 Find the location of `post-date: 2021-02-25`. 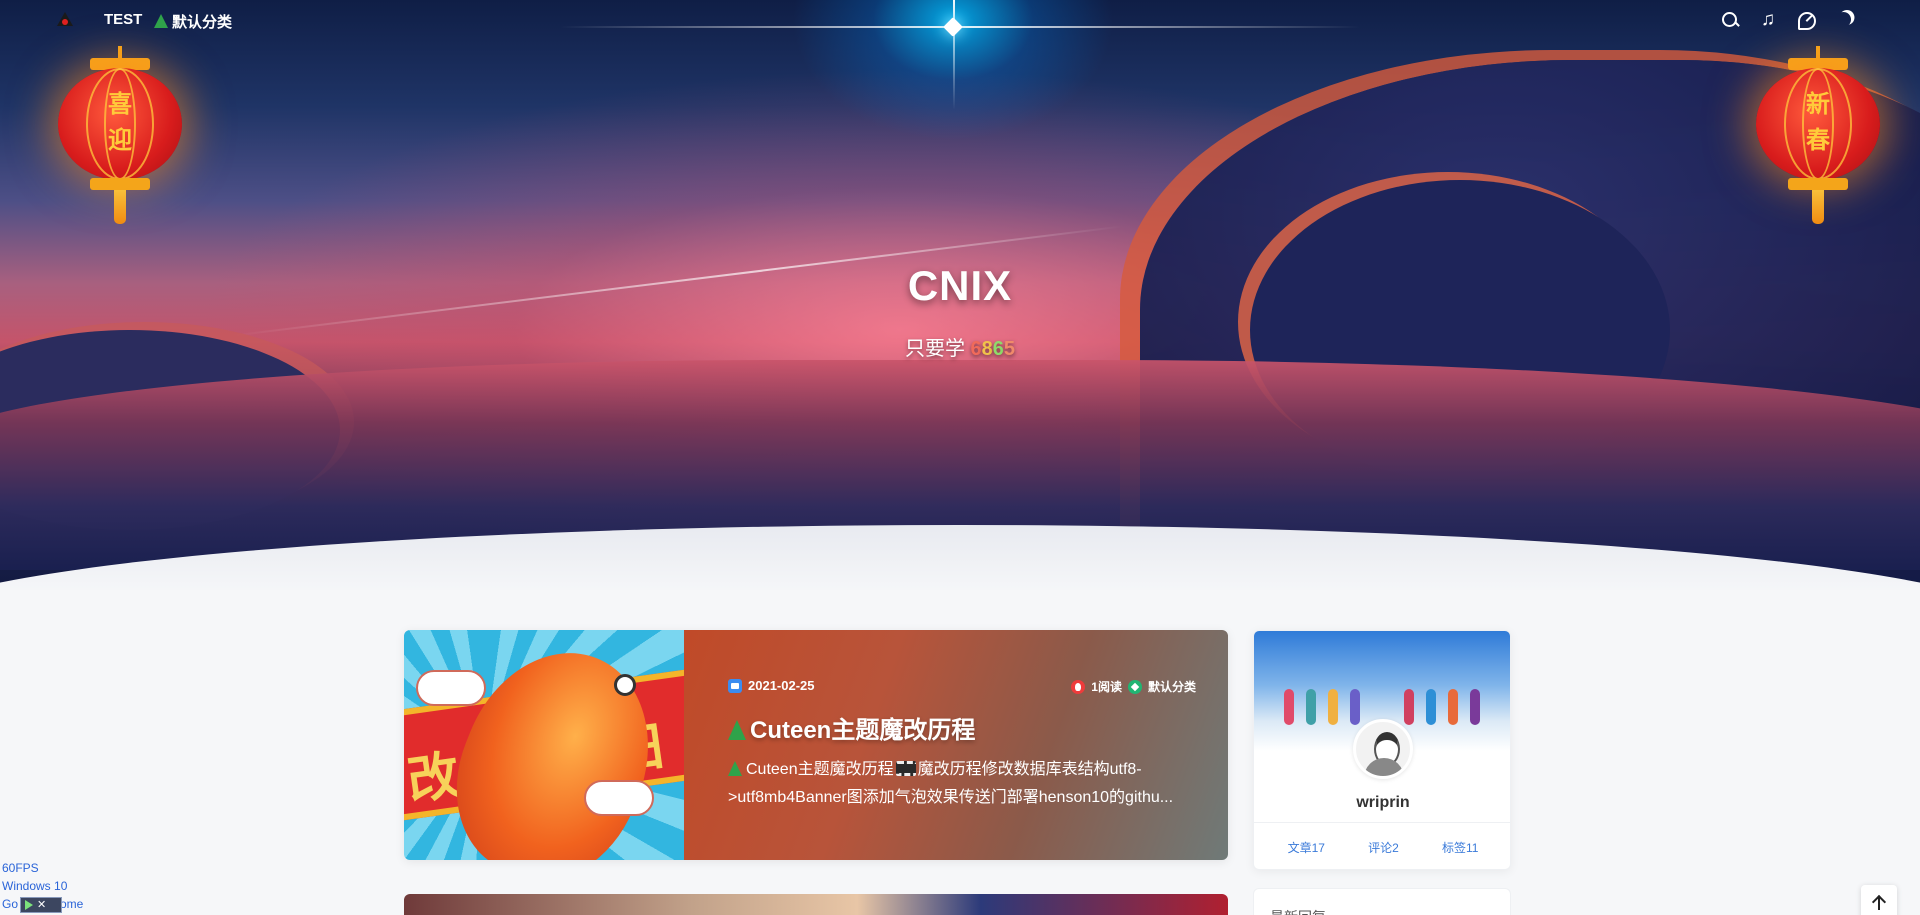

post-date: 2021-02-25 is located at coordinates (771, 685).